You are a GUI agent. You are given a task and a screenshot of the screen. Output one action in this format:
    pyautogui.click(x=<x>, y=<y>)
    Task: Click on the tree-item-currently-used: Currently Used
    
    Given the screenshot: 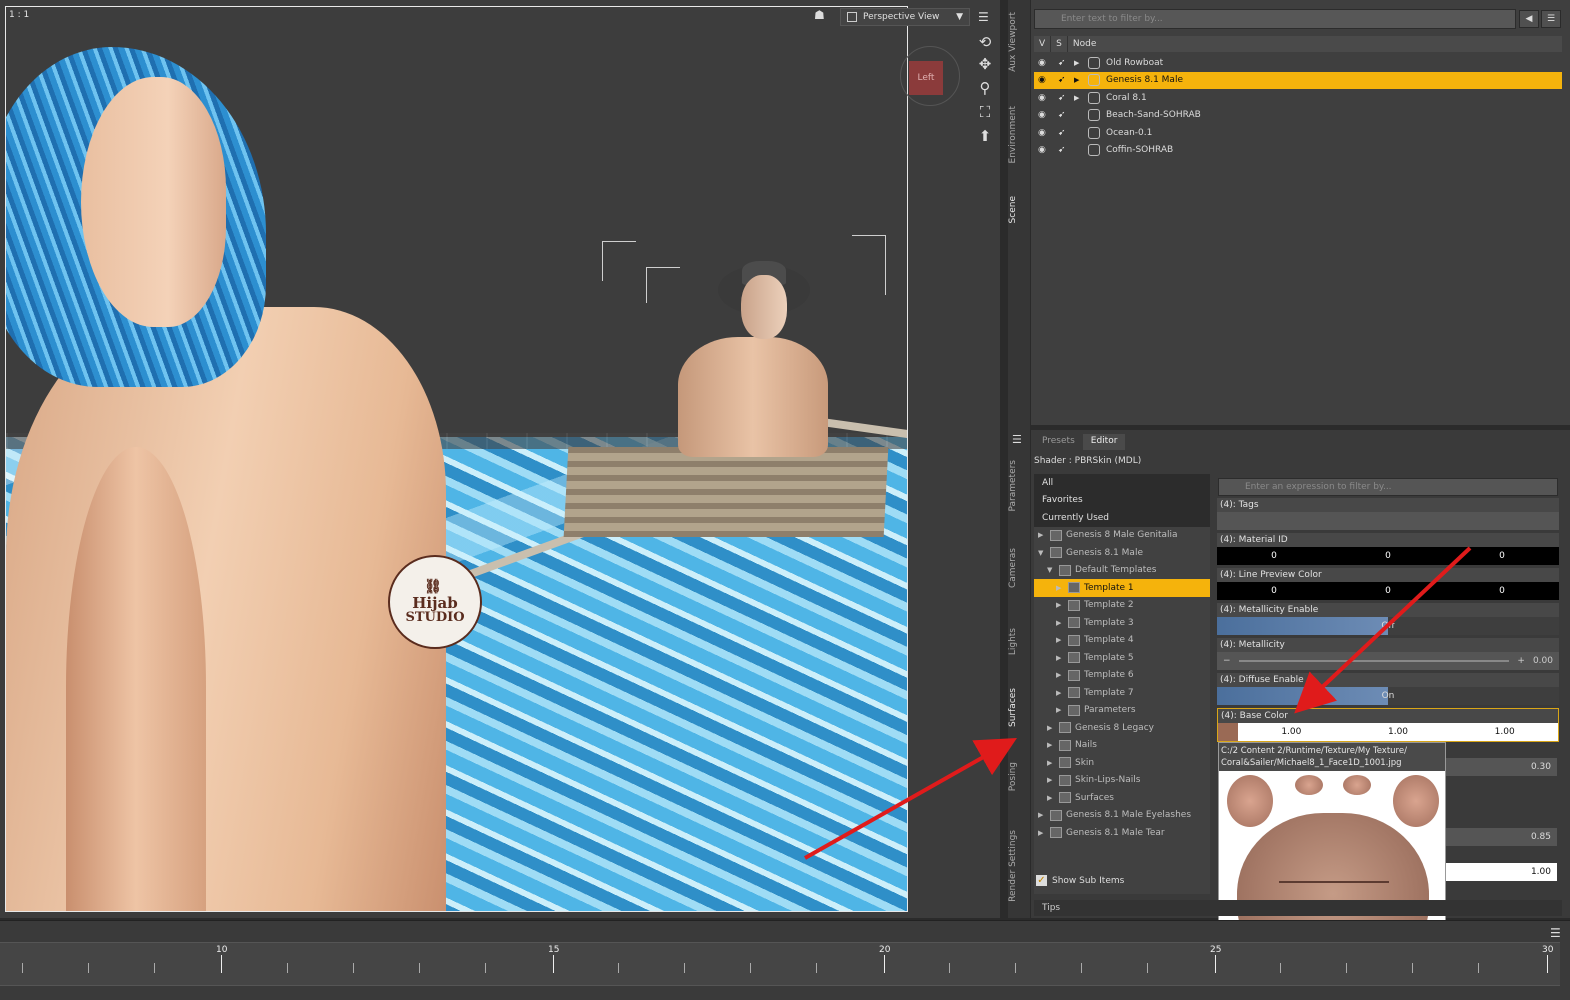 What is the action you would take?
    pyautogui.click(x=1122, y=518)
    